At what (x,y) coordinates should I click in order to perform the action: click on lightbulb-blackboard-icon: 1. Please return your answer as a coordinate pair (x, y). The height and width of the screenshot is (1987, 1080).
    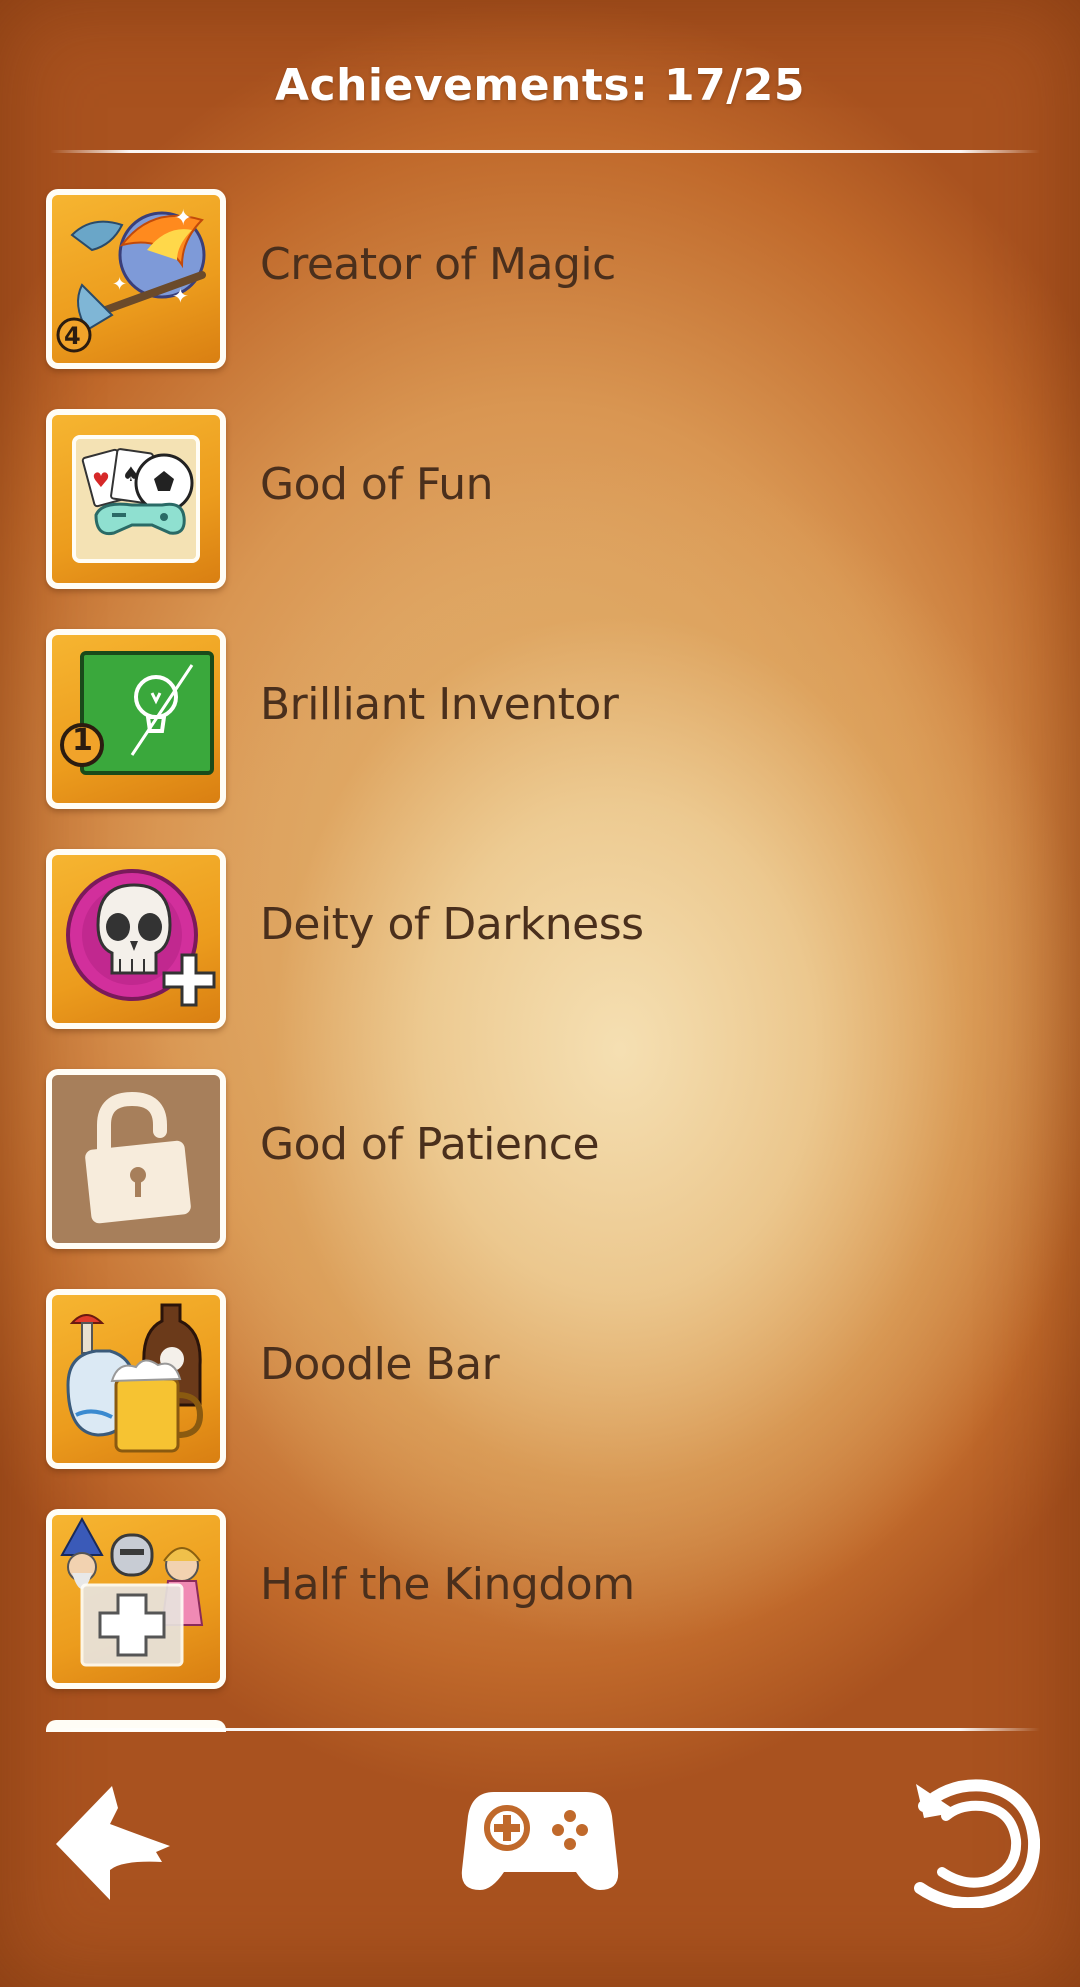
    Looking at the image, I should click on (136, 719).